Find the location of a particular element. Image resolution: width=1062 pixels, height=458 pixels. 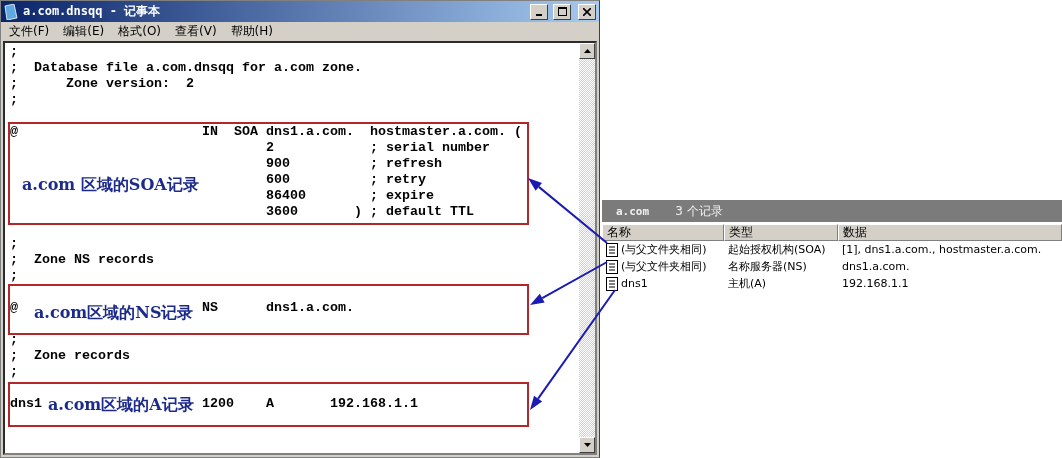

table-cell-text: [1], dns1.a.com., hostmaster.a.com. is located at coordinates (942, 250).